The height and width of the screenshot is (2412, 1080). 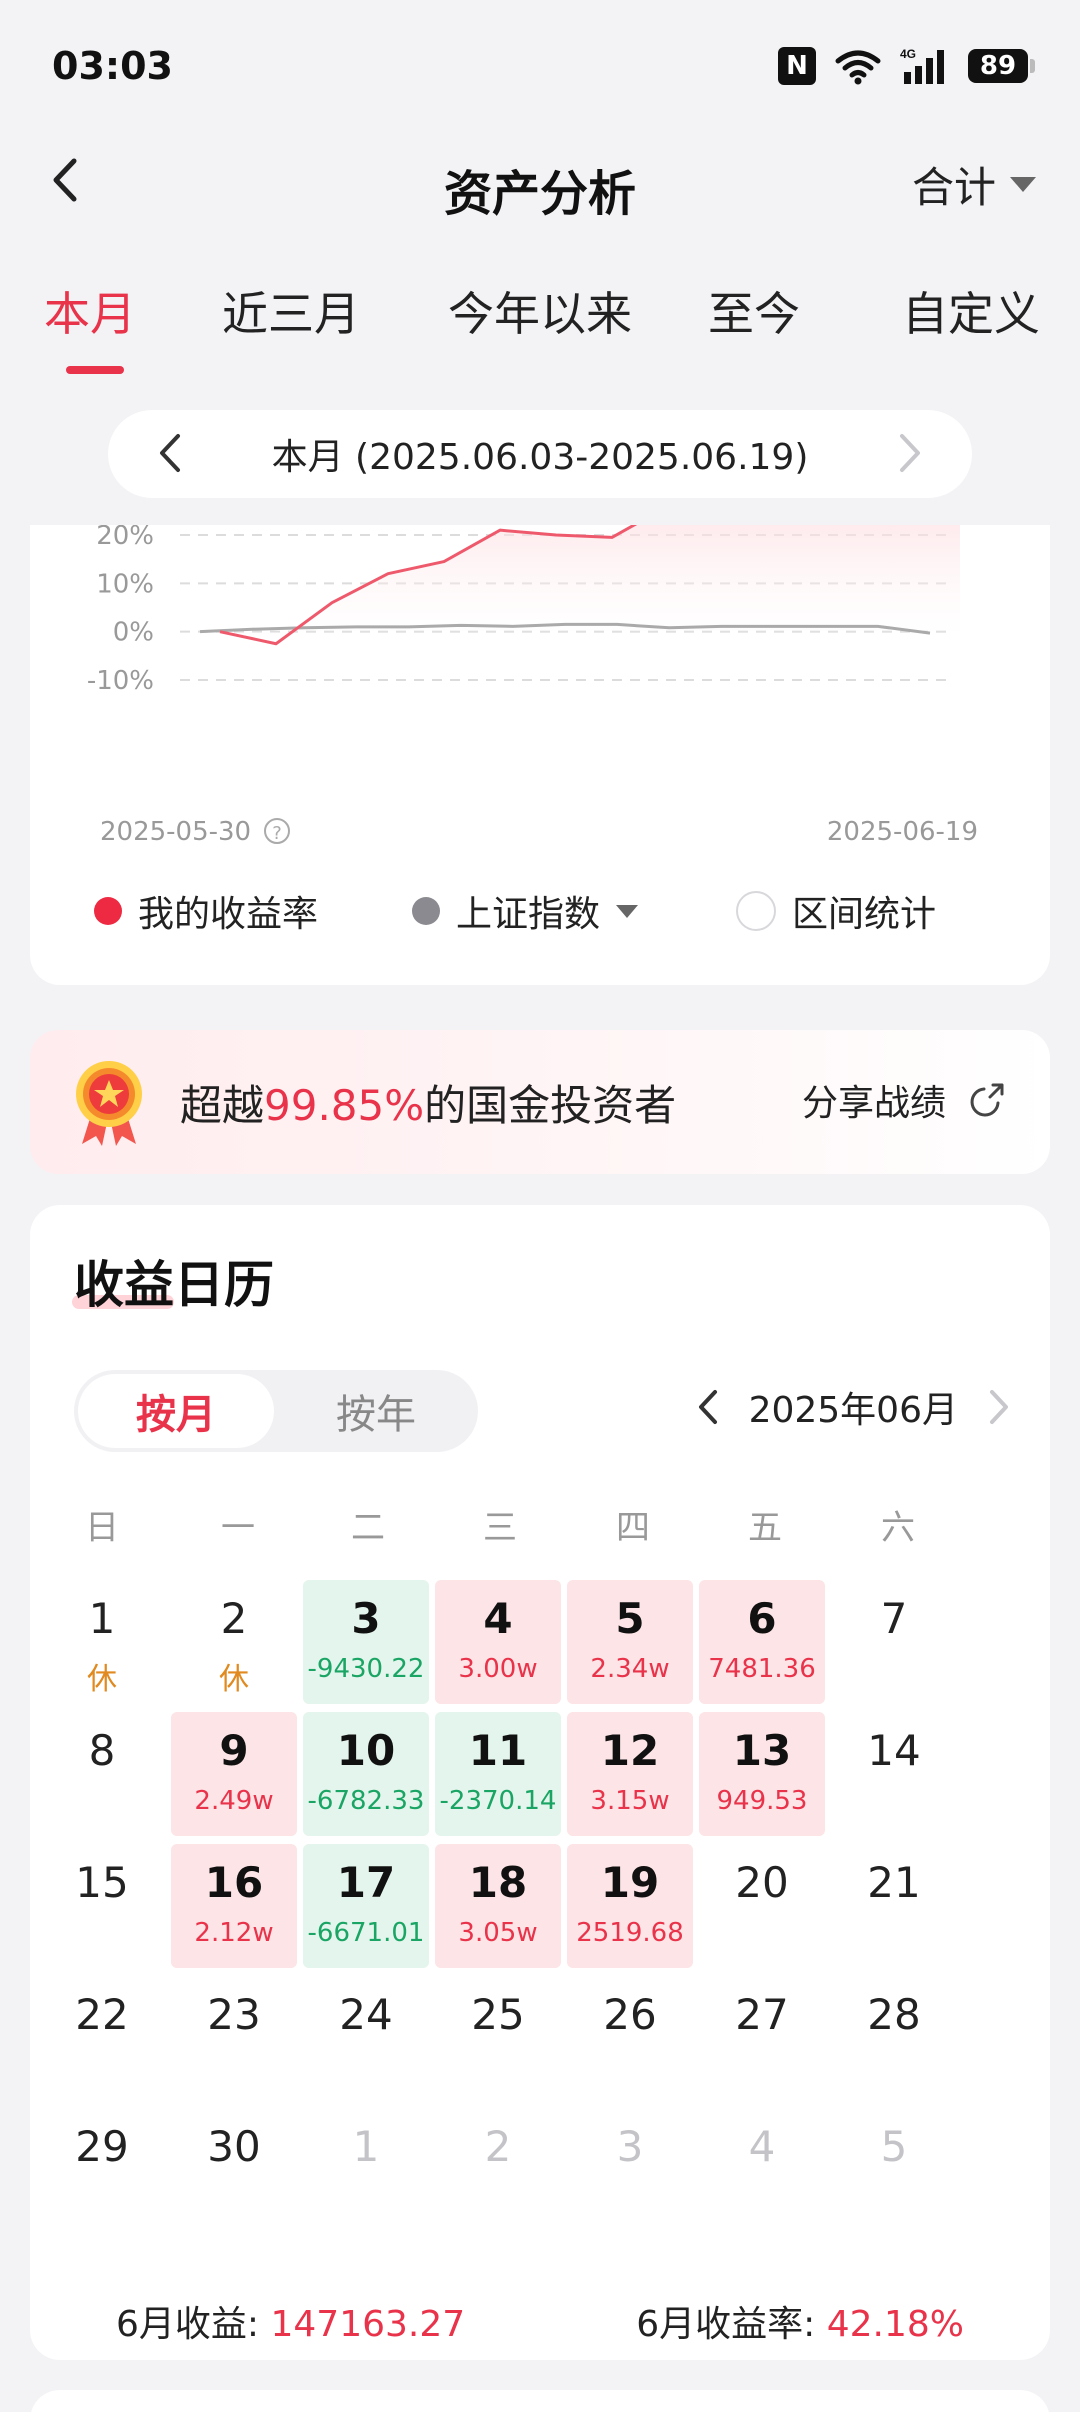 What do you see at coordinates (540, 454) in the screenshot?
I see `date-range-selector: 本月 (2025.06.03-2025.06.19)` at bounding box center [540, 454].